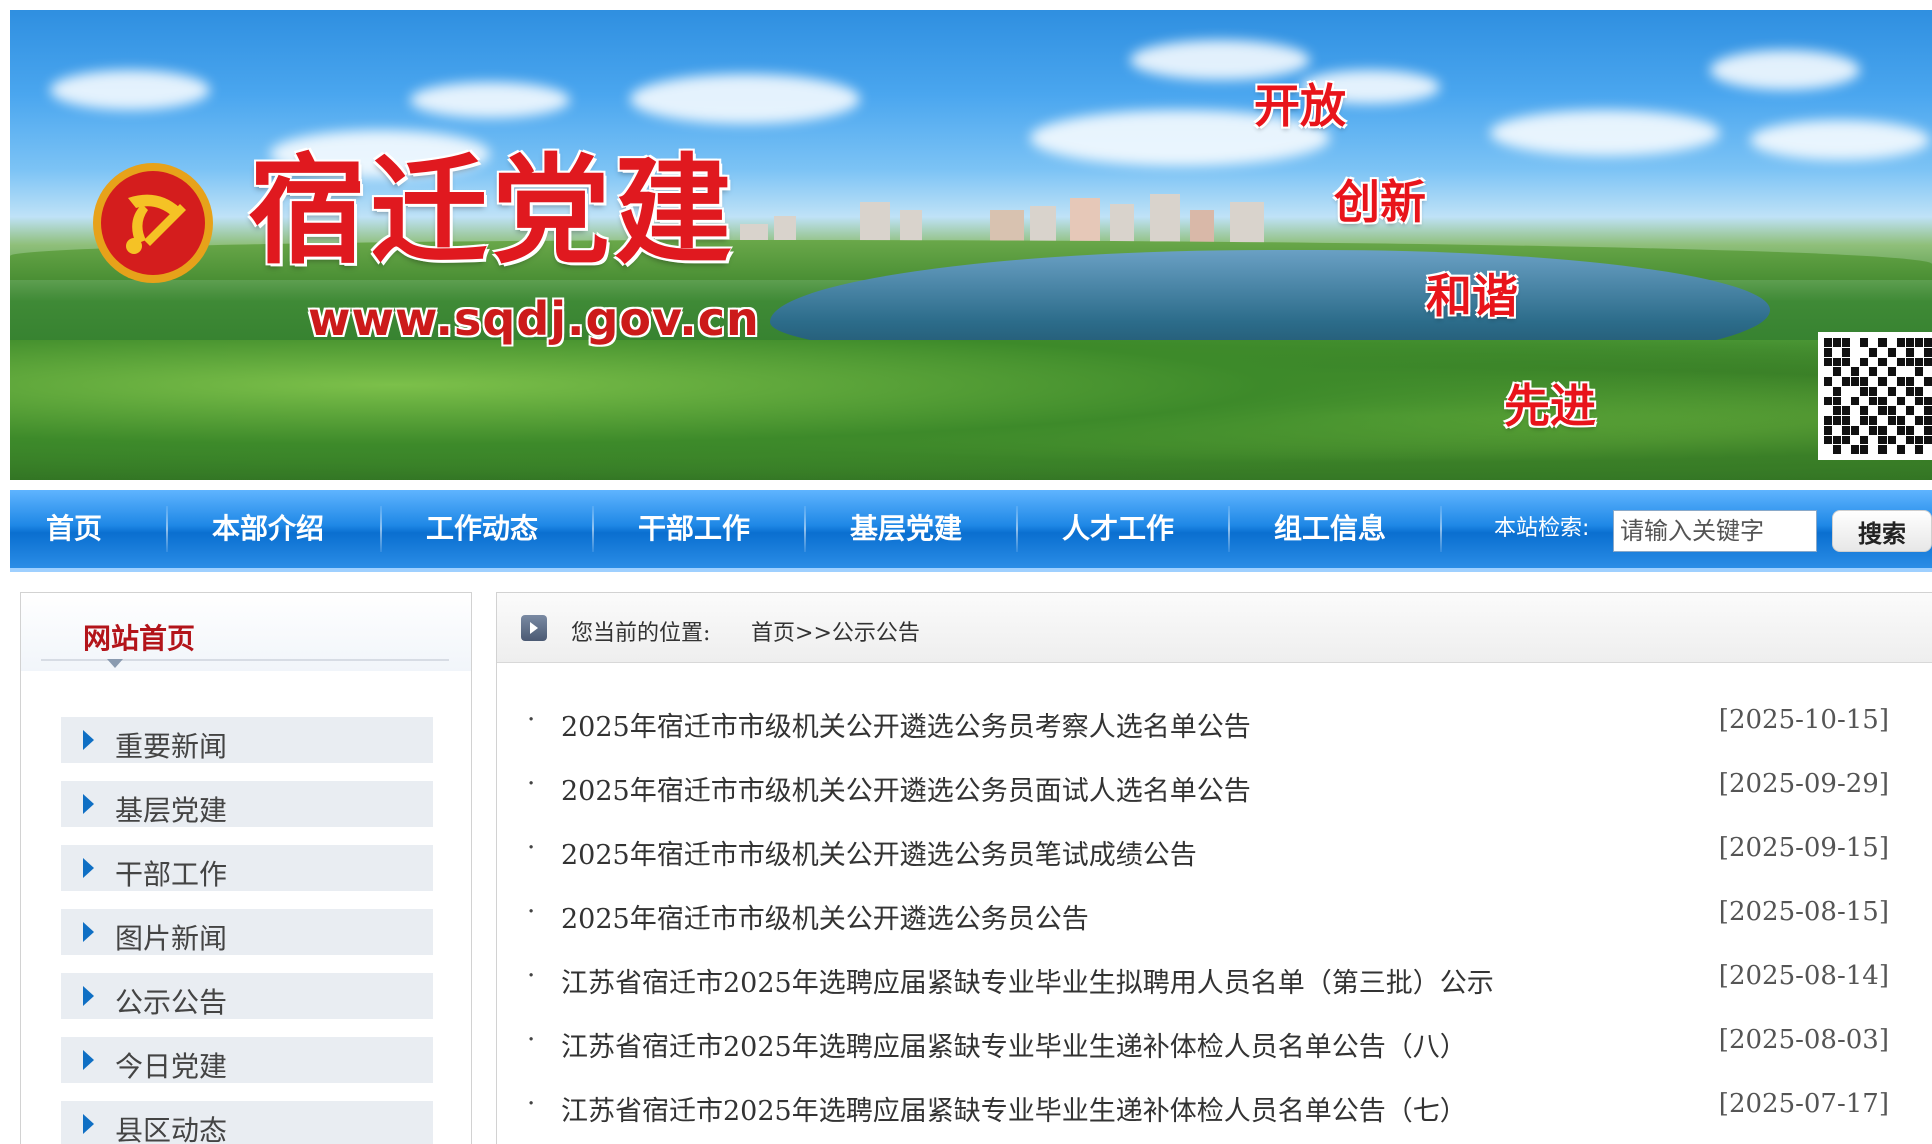 The image size is (1932, 1144). I want to click on nav-org-info: 组工信息, so click(1330, 529).